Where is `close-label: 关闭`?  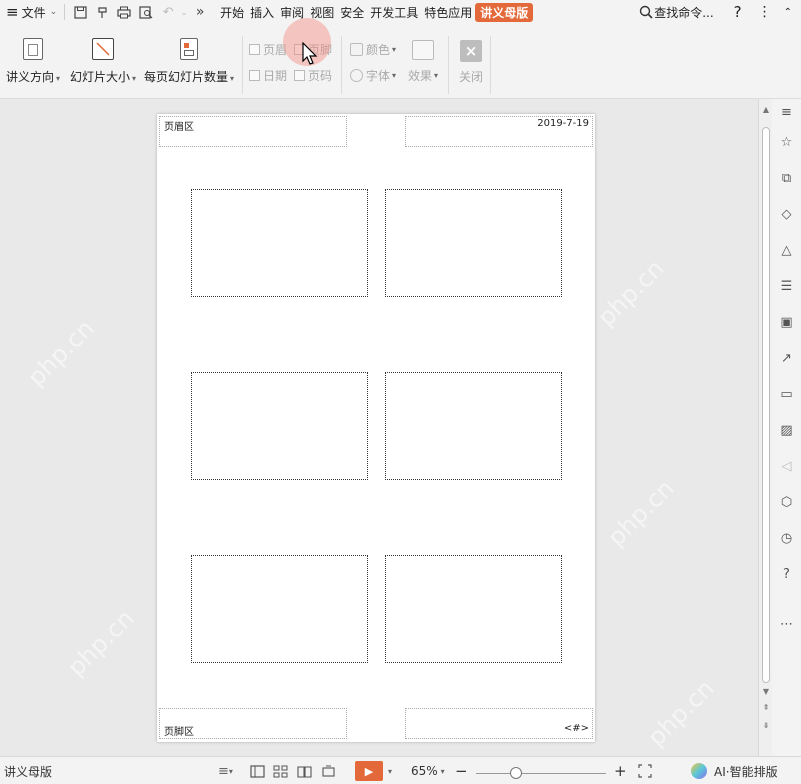
close-label: 关闭 is located at coordinates (471, 77).